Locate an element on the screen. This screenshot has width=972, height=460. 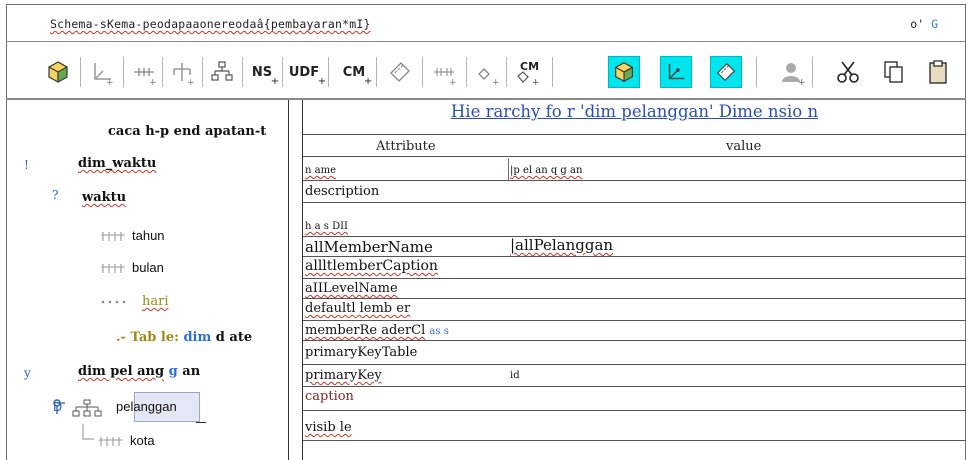
tree-table-label: .- Tab le: dim d ate is located at coordinates (184, 337).